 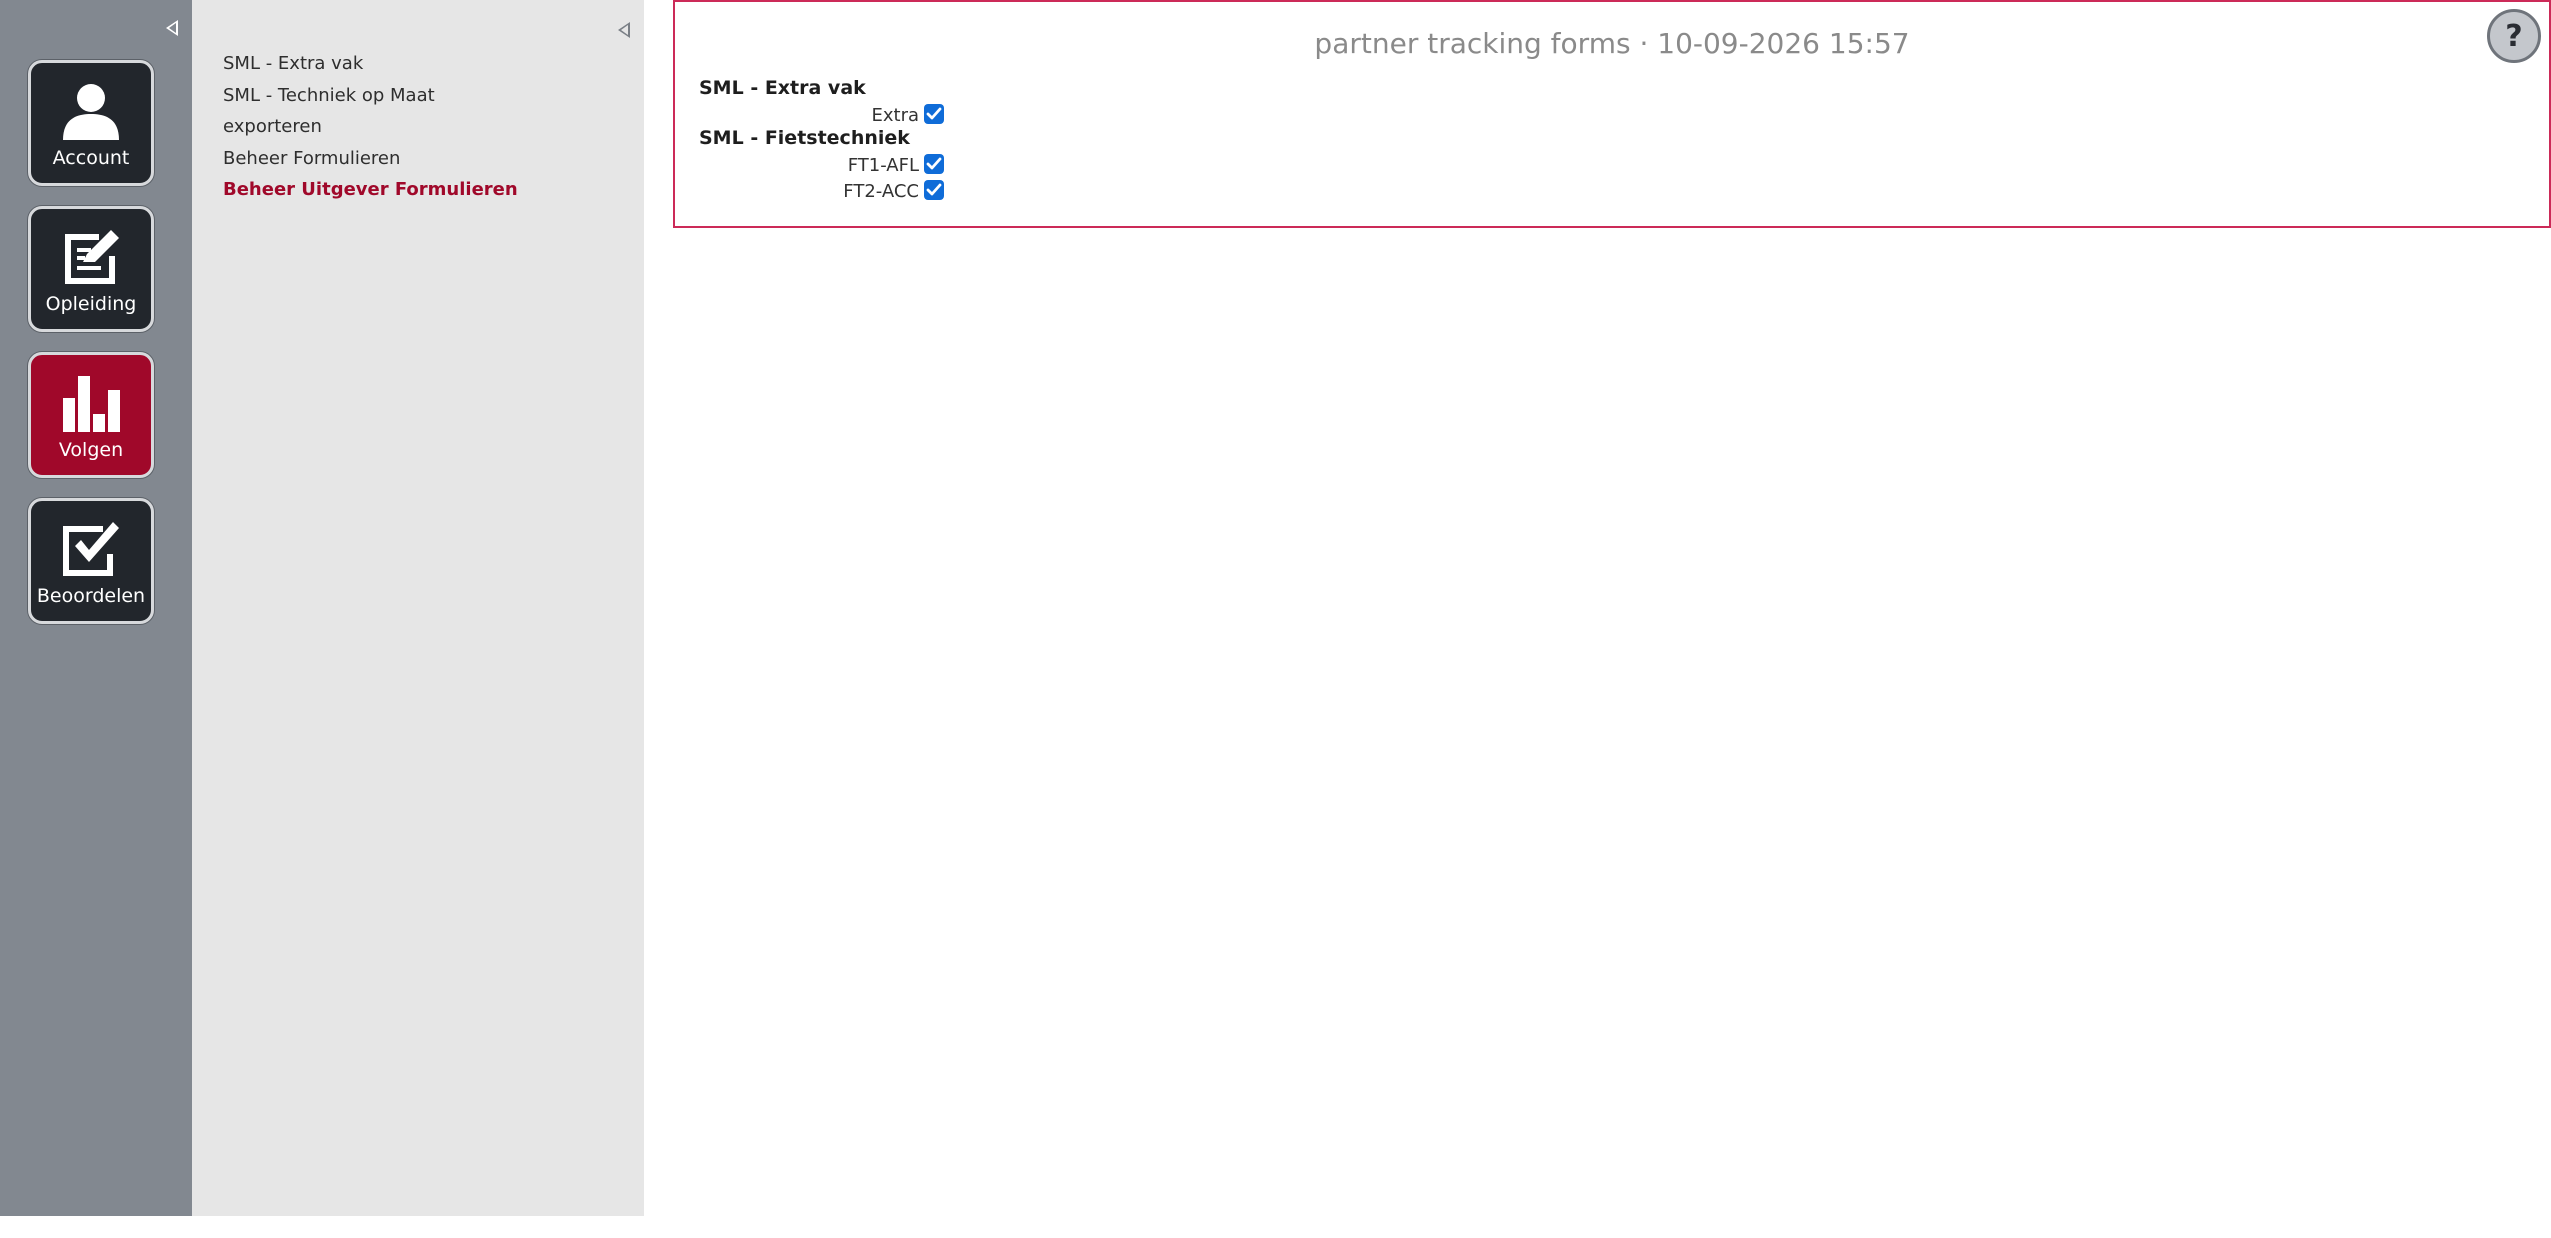 What do you see at coordinates (824, 191) in the screenshot?
I see `form-field-row: FT2-ACC` at bounding box center [824, 191].